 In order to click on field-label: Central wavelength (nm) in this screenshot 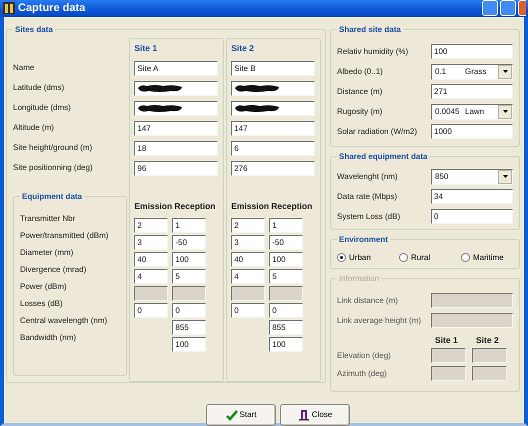, I will do `click(64, 321)`.